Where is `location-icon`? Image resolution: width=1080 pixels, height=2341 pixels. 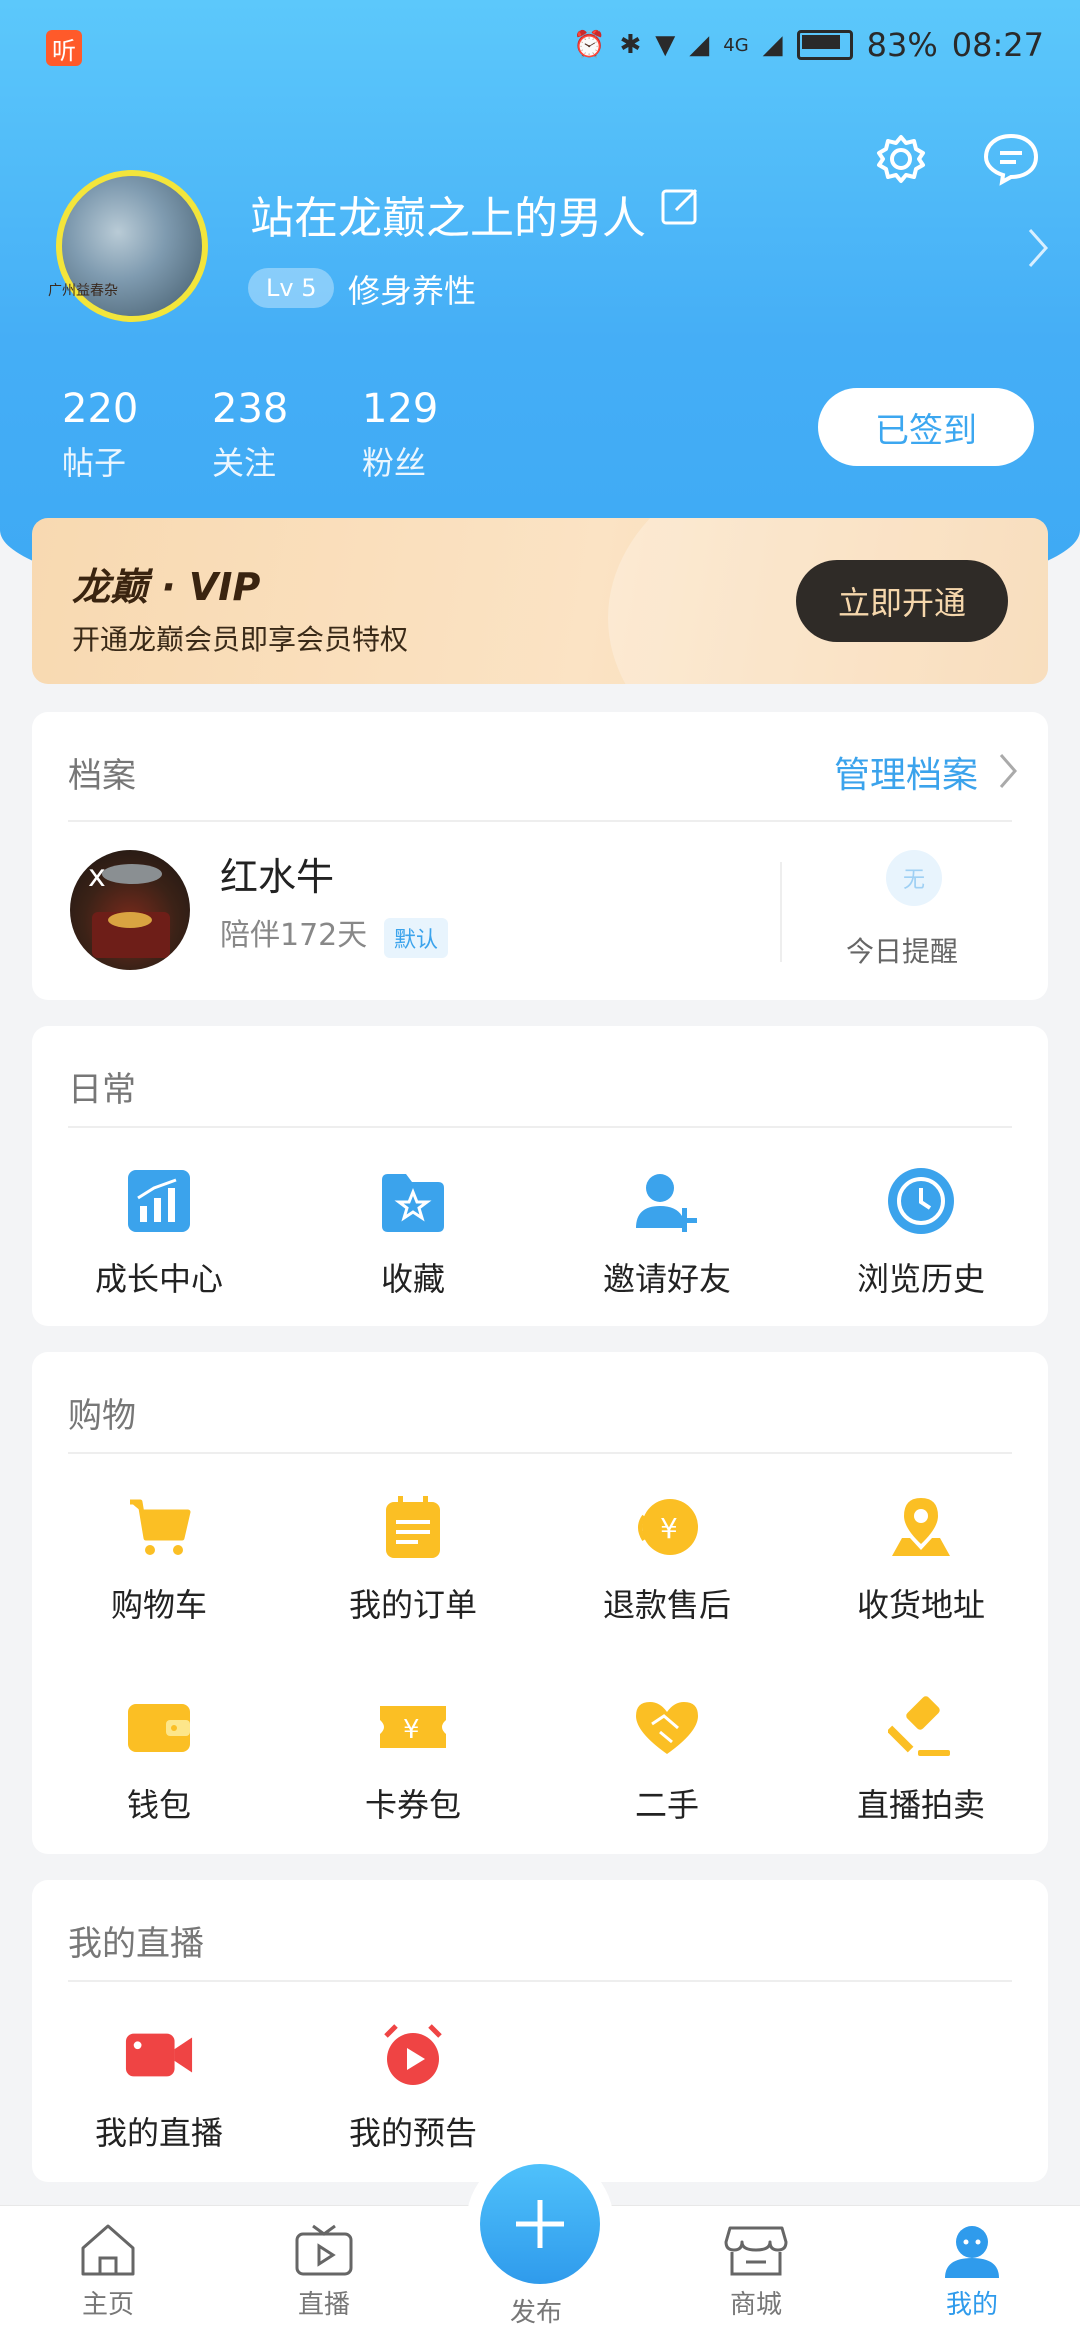 location-icon is located at coordinates (921, 1527).